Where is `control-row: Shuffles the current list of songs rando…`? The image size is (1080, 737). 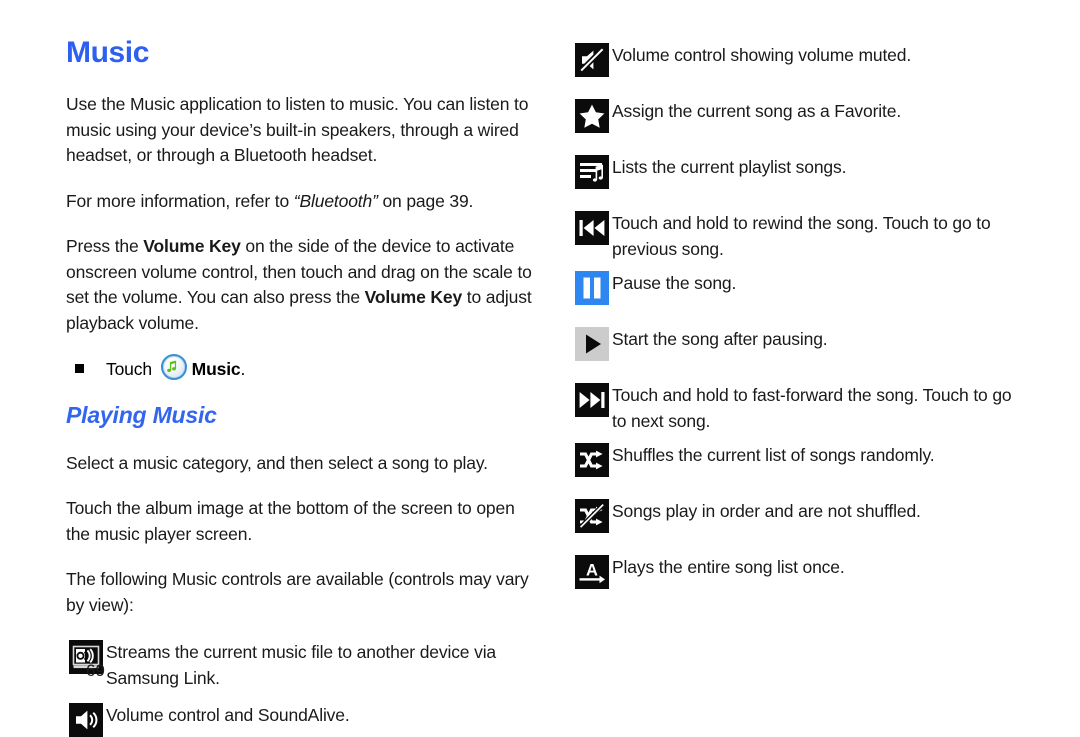 control-row: Shuffles the current list of songs rando… is located at coordinates (802, 460).